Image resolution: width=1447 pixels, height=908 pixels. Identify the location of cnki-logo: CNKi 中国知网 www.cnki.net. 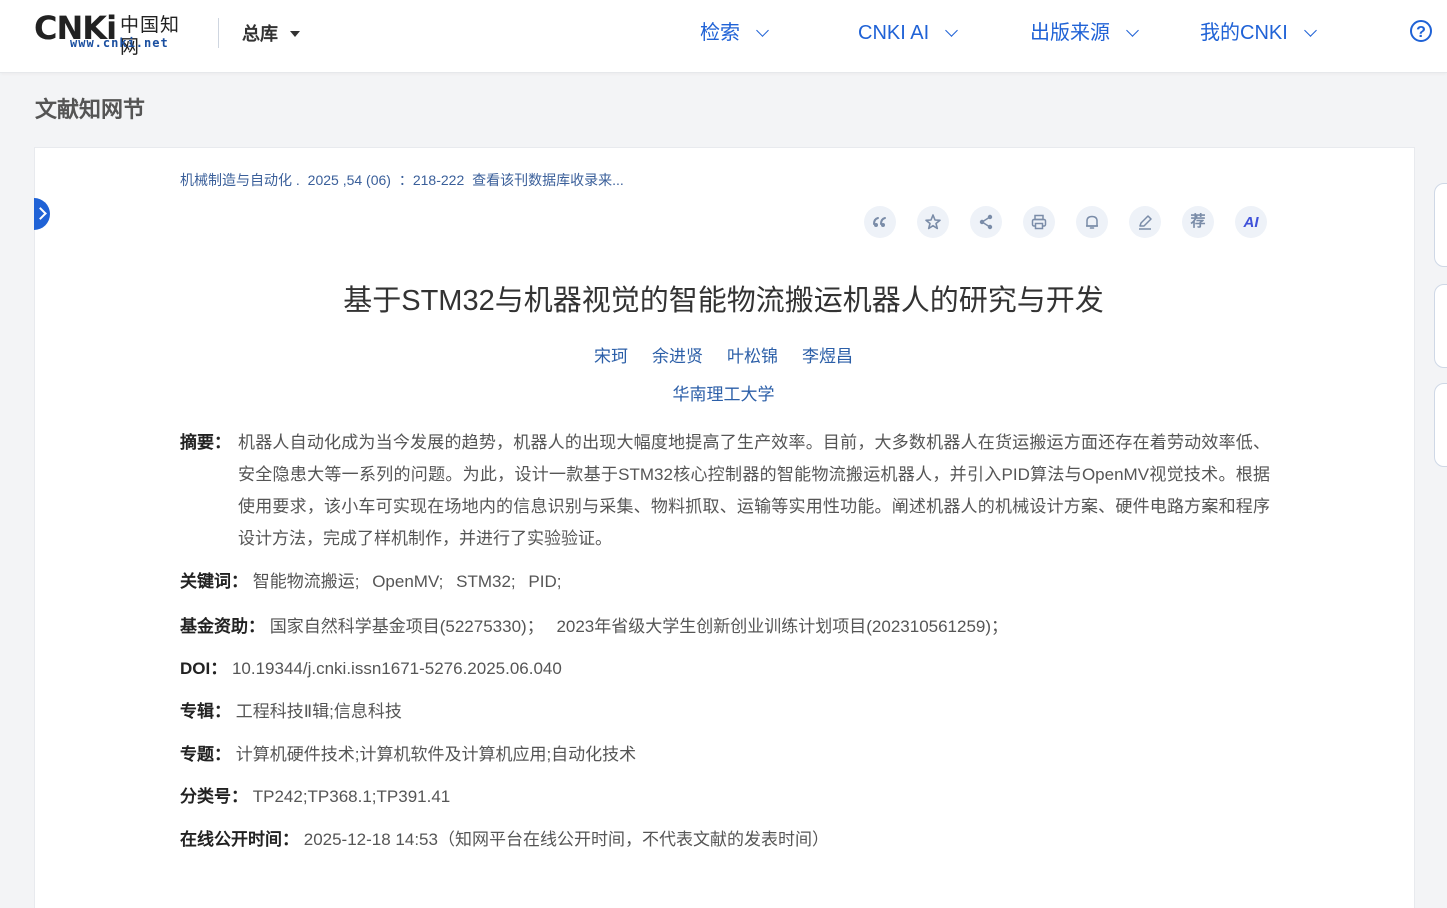
(114, 34).